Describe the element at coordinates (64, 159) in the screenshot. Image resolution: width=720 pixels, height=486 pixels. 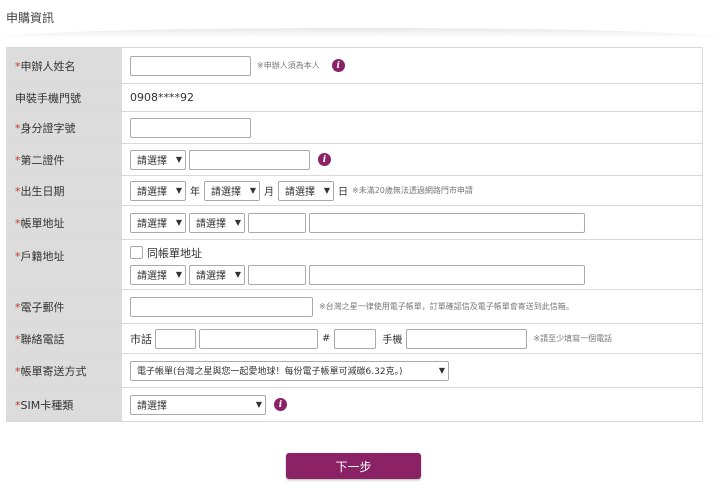
I see `label-second-id: *第二證件` at that location.